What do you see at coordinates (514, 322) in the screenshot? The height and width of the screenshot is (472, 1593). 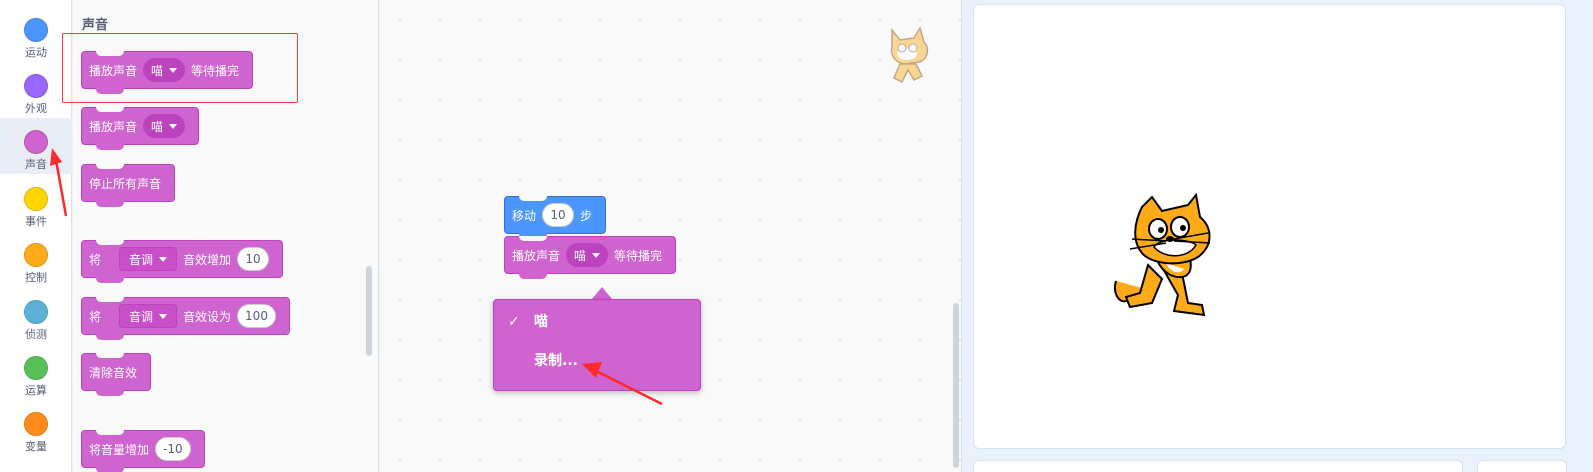 I see `check-icon: ✓` at bounding box center [514, 322].